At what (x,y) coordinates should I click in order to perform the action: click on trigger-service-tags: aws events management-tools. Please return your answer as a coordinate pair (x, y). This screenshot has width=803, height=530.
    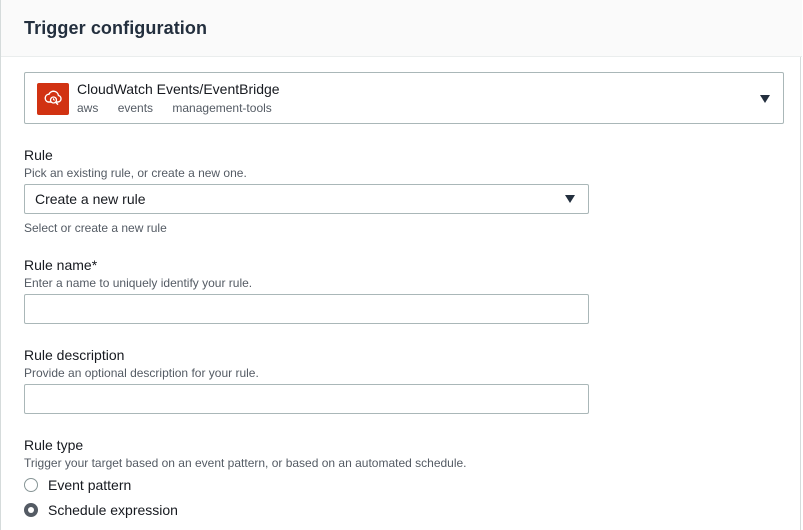
    Looking at the image, I should click on (182, 108).